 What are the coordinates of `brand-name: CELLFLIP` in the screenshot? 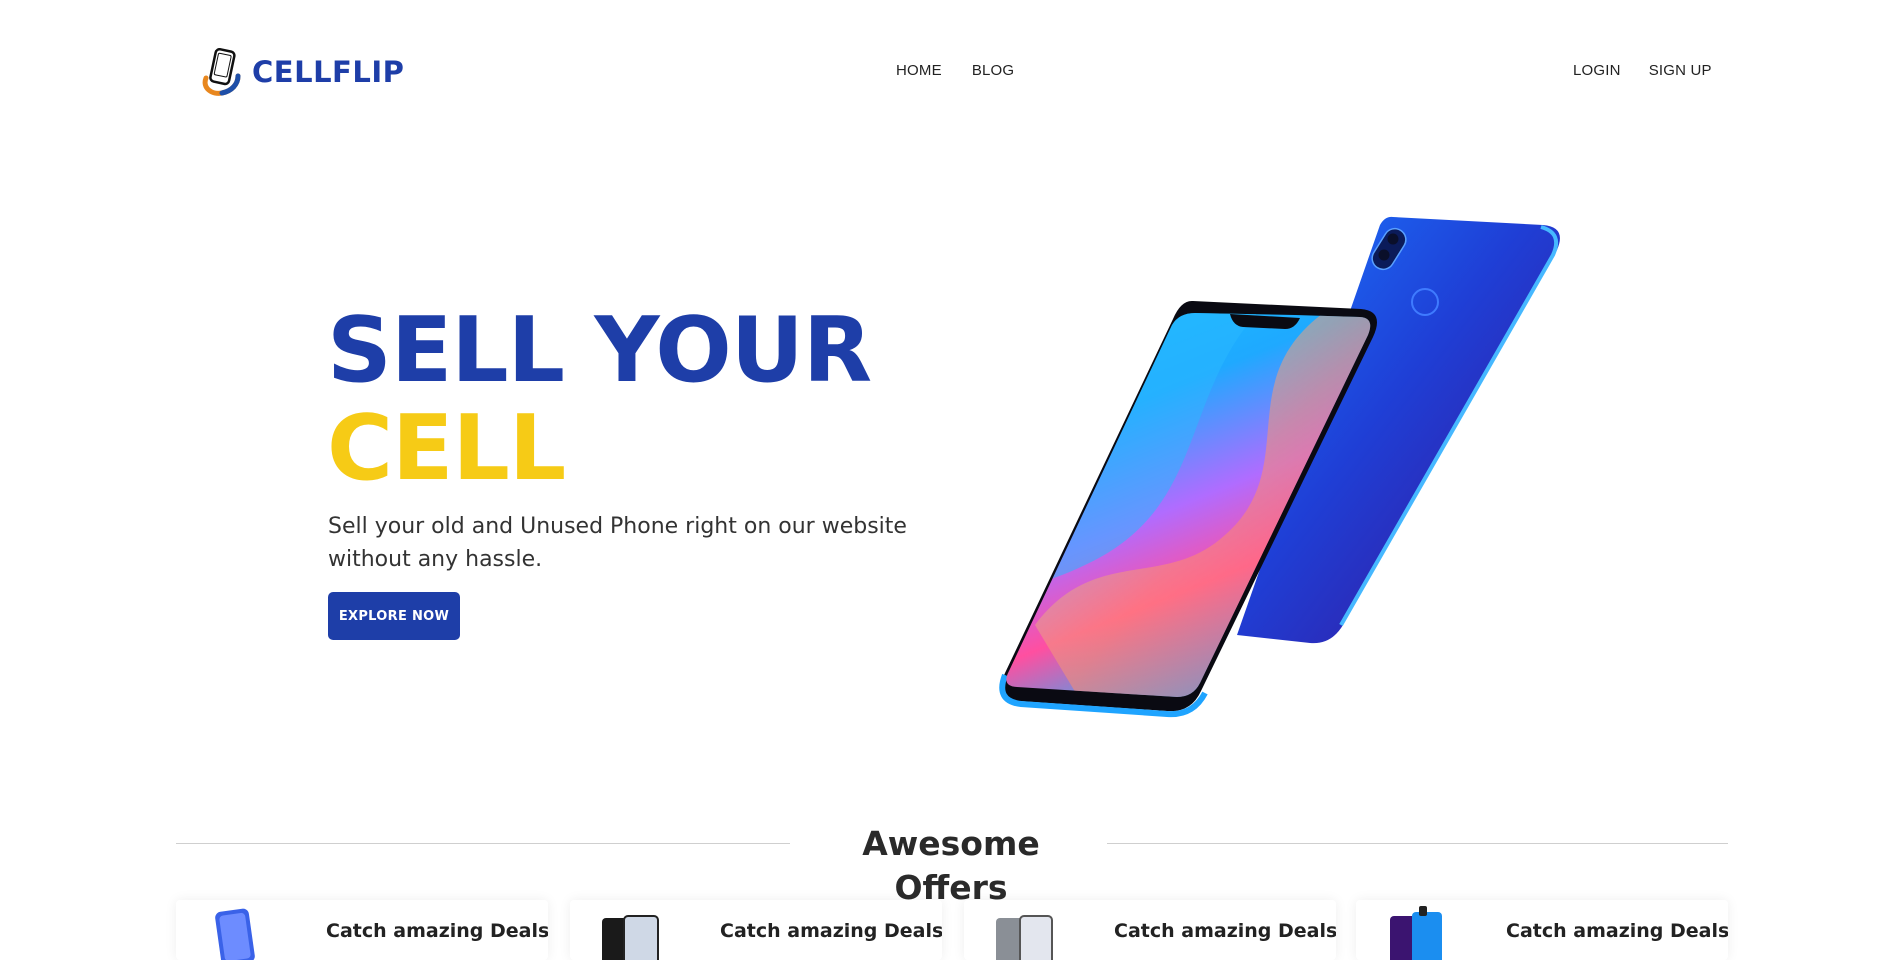 It's located at (328, 72).